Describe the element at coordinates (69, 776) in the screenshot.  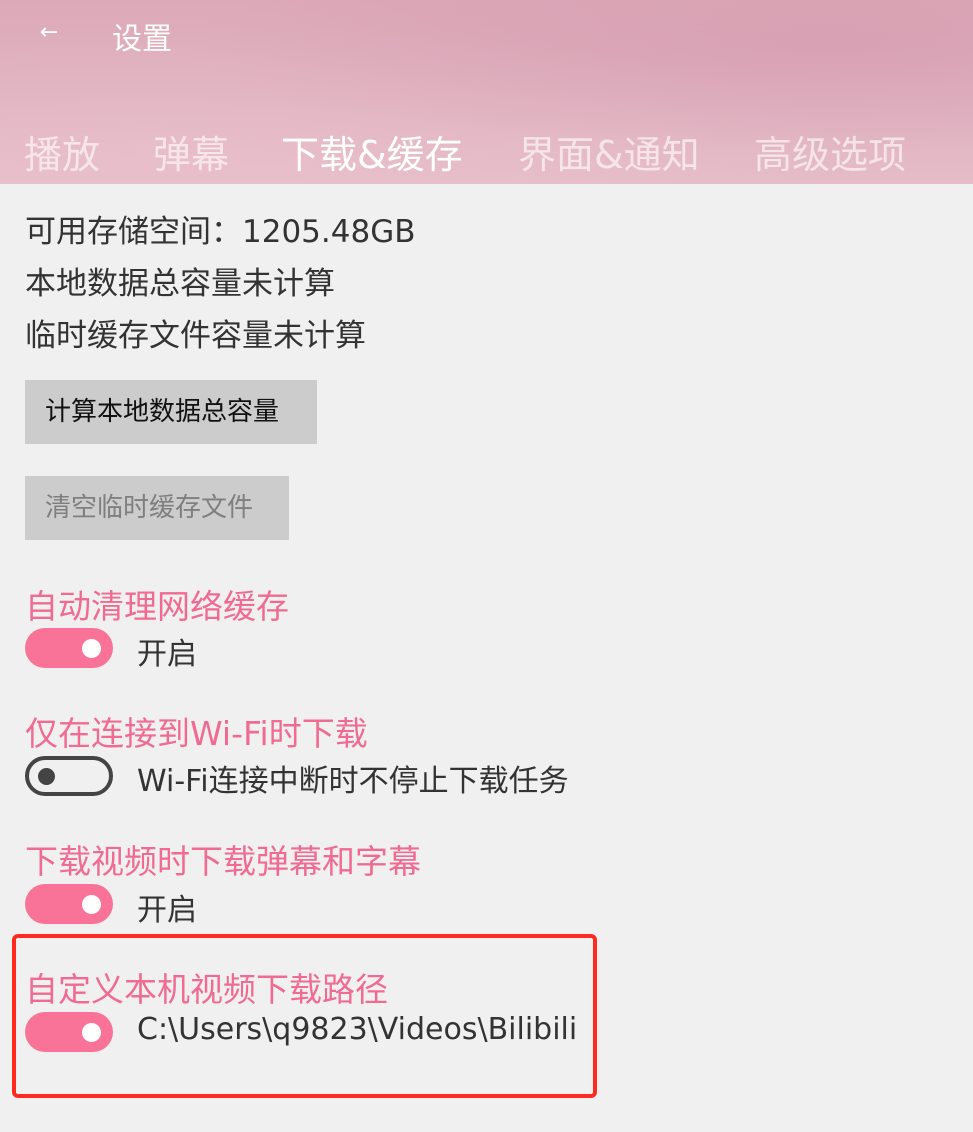
I see `wifi-only-download-toggle` at that location.